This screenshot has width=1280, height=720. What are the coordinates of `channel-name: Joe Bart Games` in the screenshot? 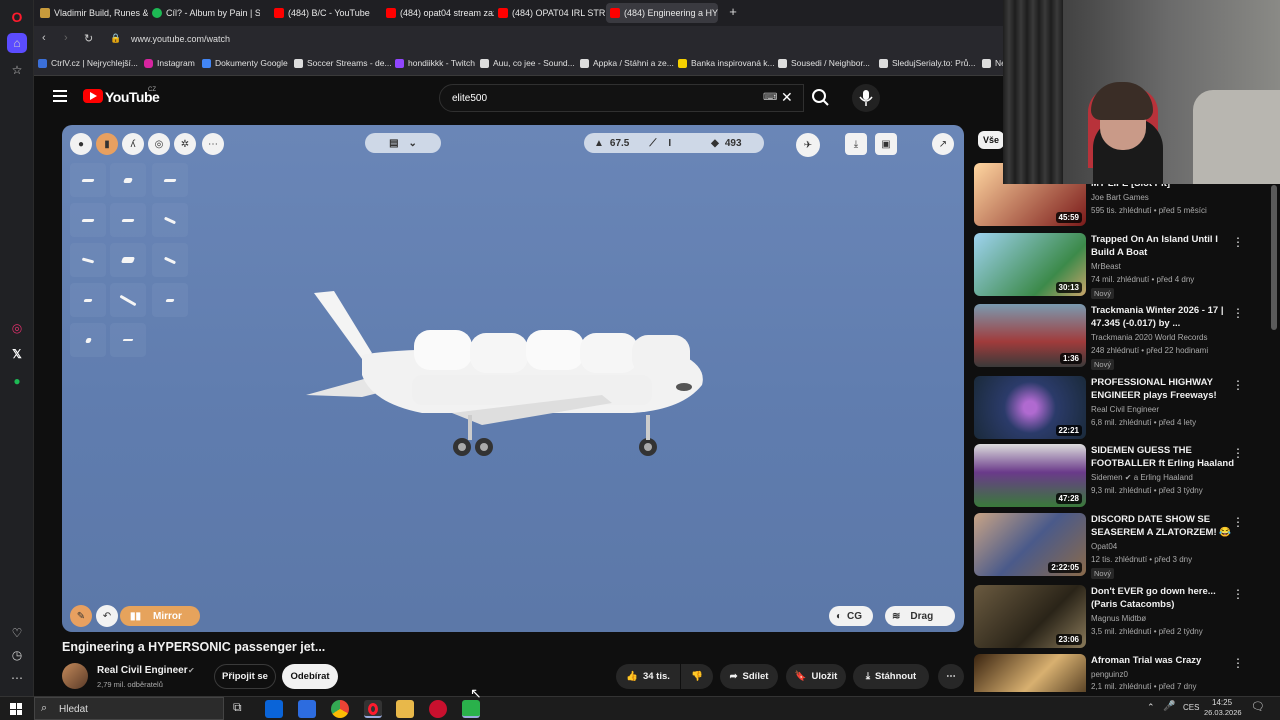 It's located at (1120, 197).